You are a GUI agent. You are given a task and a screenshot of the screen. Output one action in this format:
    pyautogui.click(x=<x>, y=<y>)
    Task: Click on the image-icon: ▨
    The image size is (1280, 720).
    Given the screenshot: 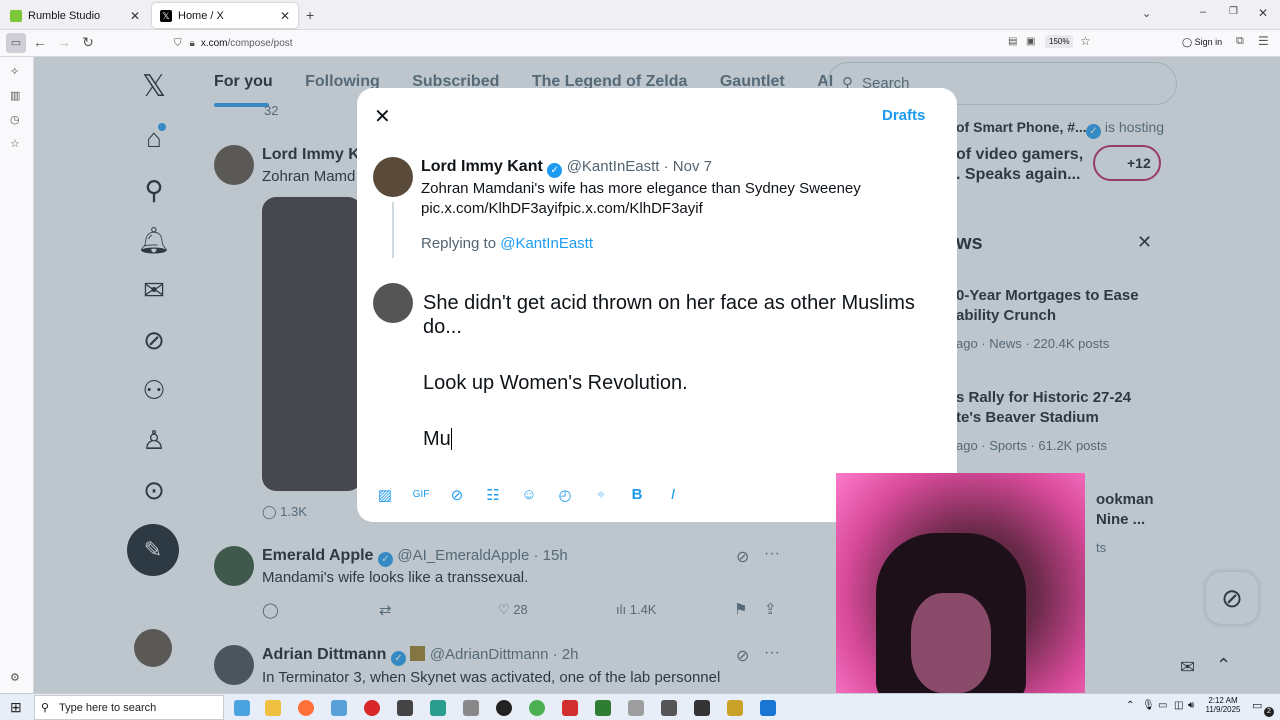 What is the action you would take?
    pyautogui.click(x=385, y=495)
    